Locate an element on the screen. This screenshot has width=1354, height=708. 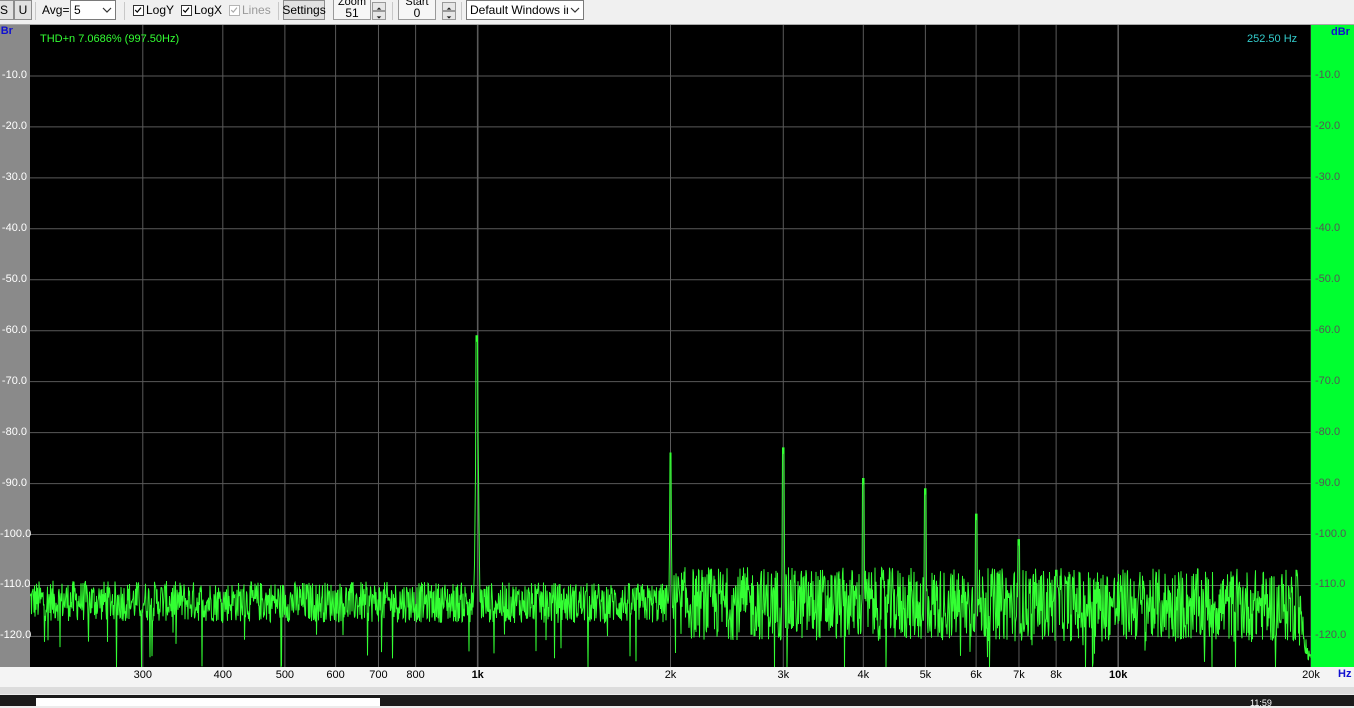
right-axis-unit: dBr is located at coordinates (1340, 32).